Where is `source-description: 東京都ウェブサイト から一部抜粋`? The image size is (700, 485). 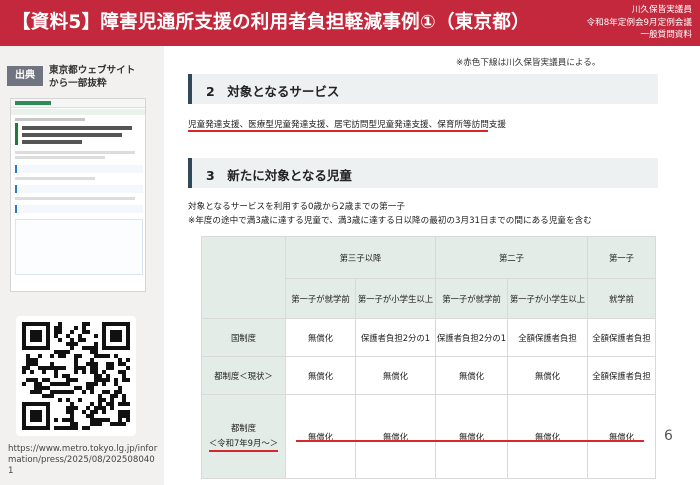
source-description: 東京都ウェブサイト から一部抜粋 is located at coordinates (92, 77).